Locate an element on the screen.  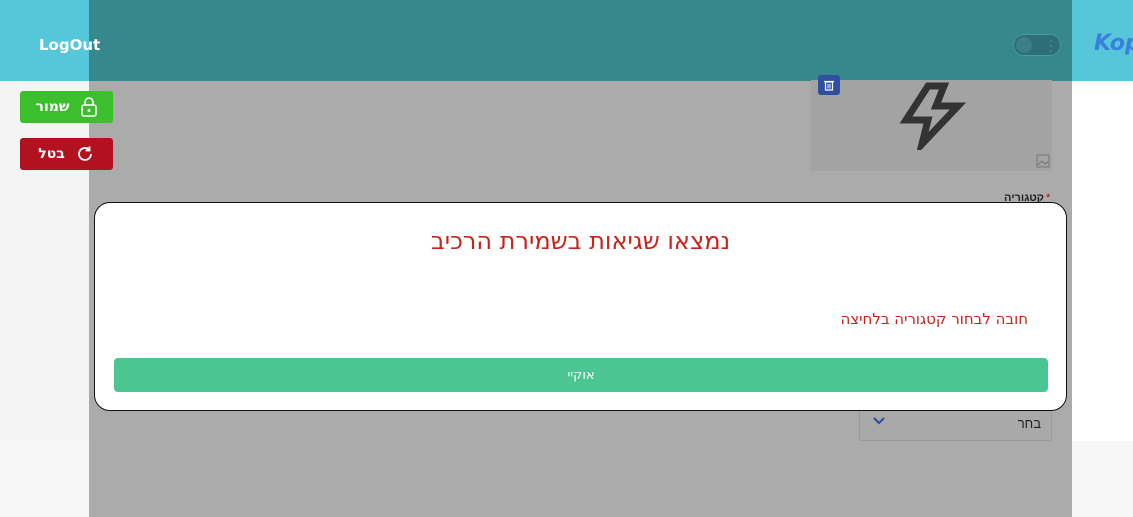
logout-link: LogOut is located at coordinates (69, 45).